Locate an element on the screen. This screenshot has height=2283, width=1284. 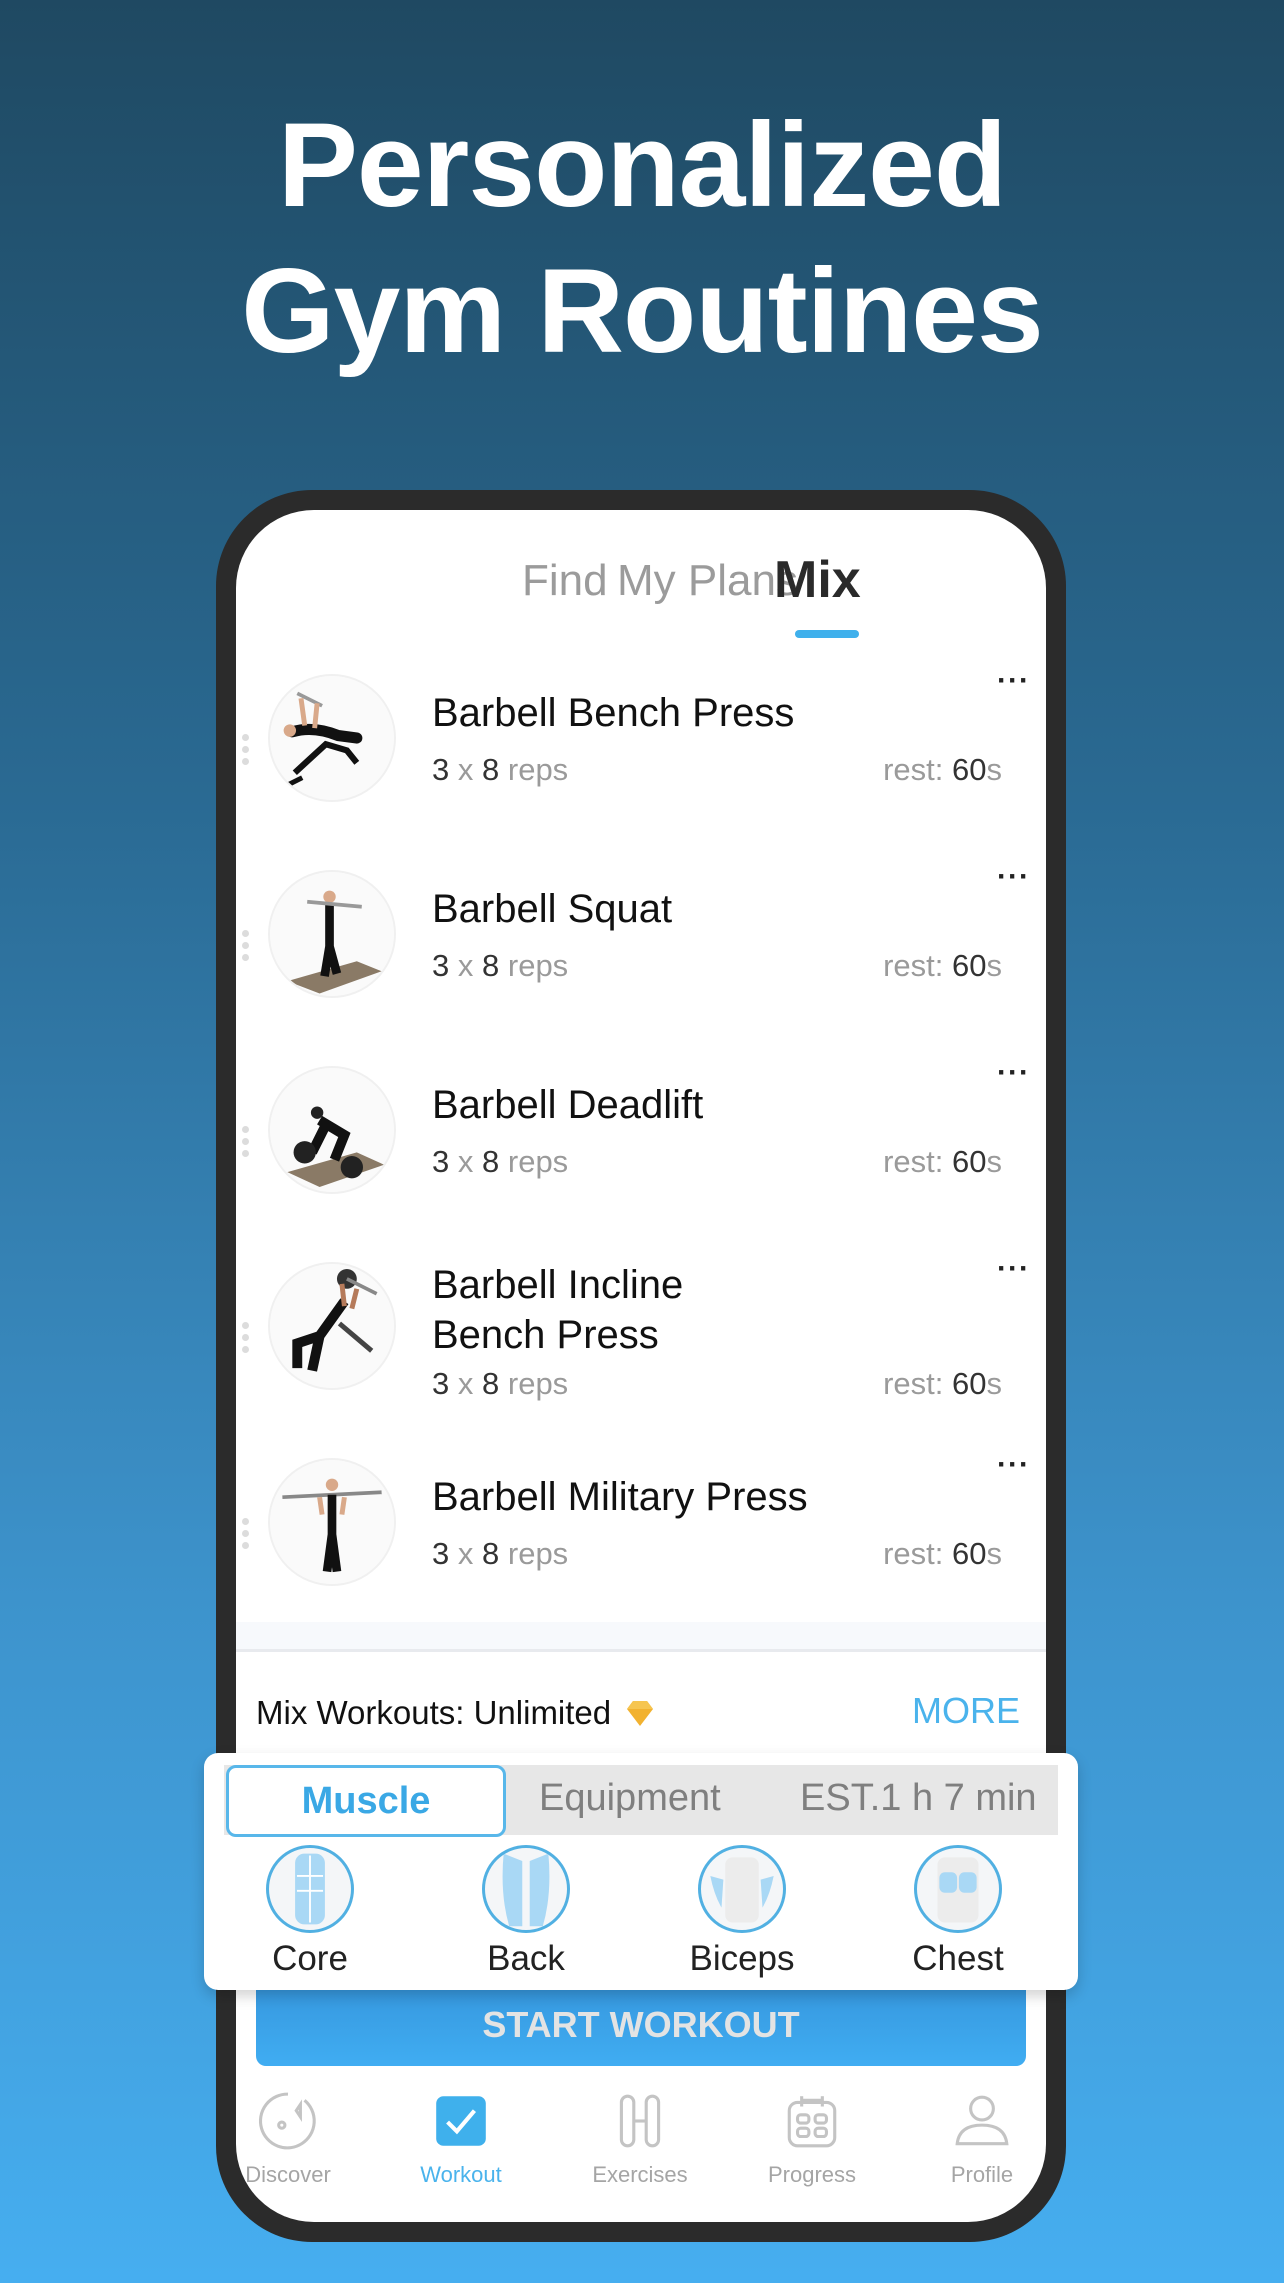
mix-workouts-label: Mix Workouts: Unlimited is located at coordinates (434, 1712).